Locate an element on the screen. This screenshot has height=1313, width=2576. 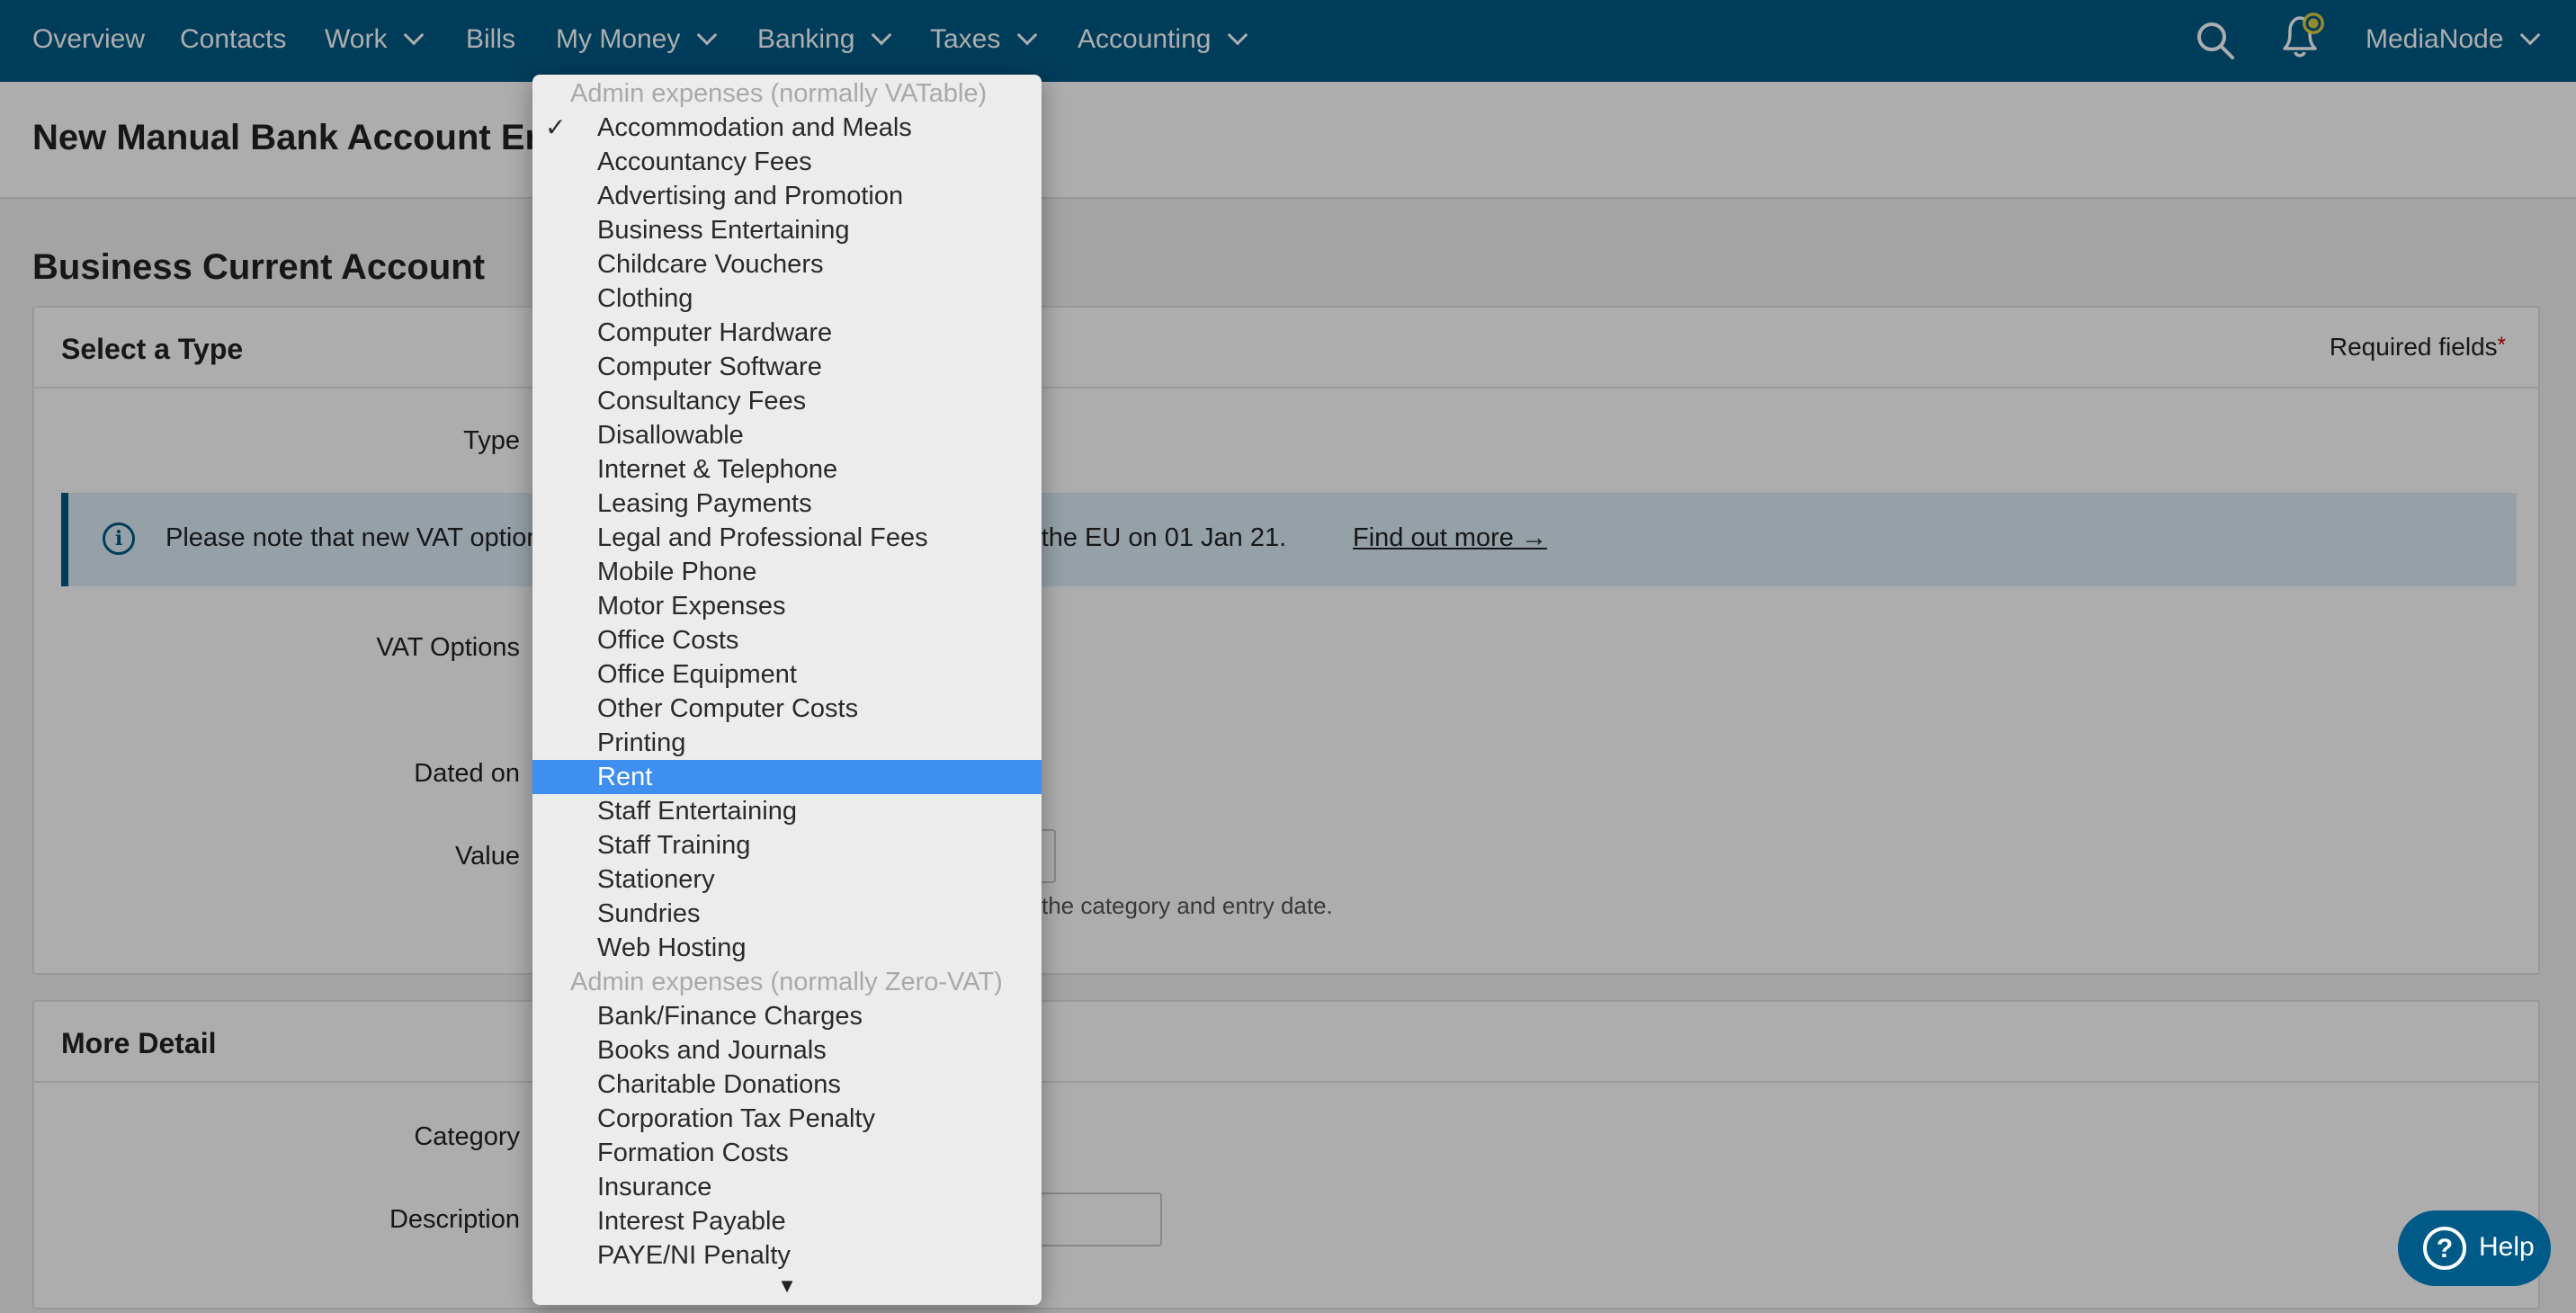
dropdown-option: Formation Costs is located at coordinates (787, 1153).